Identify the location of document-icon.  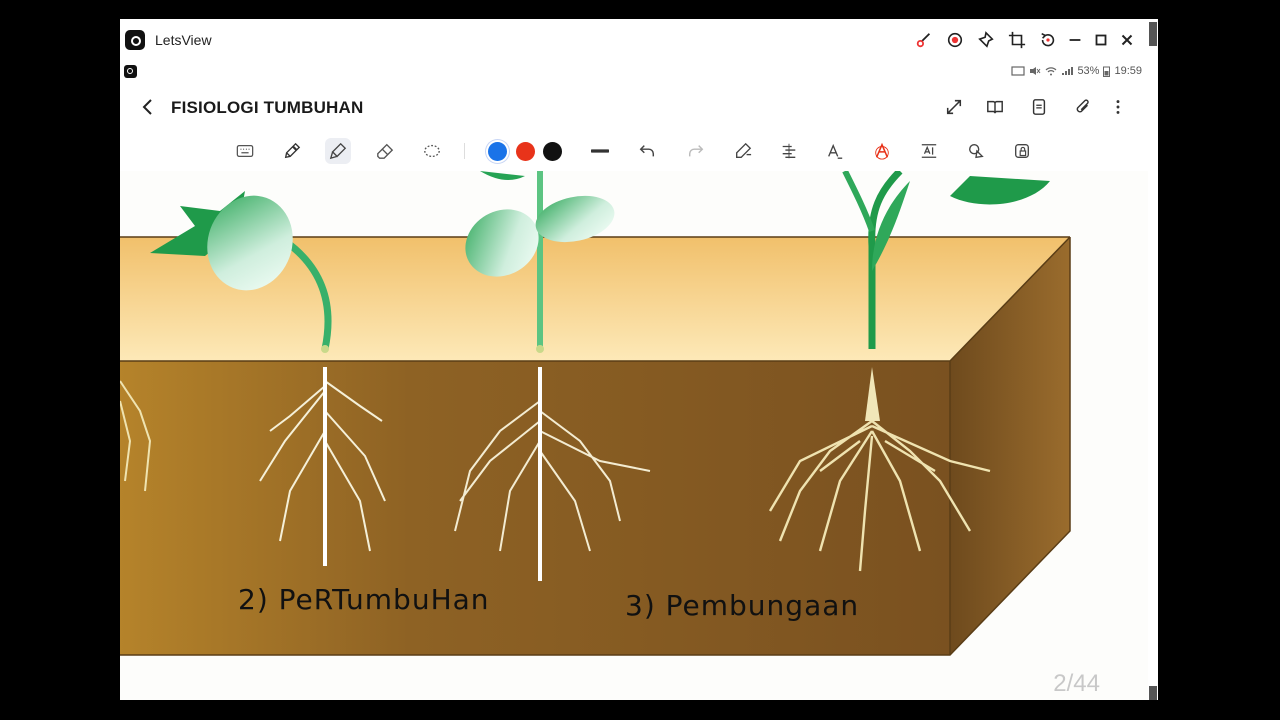
(1039, 107).